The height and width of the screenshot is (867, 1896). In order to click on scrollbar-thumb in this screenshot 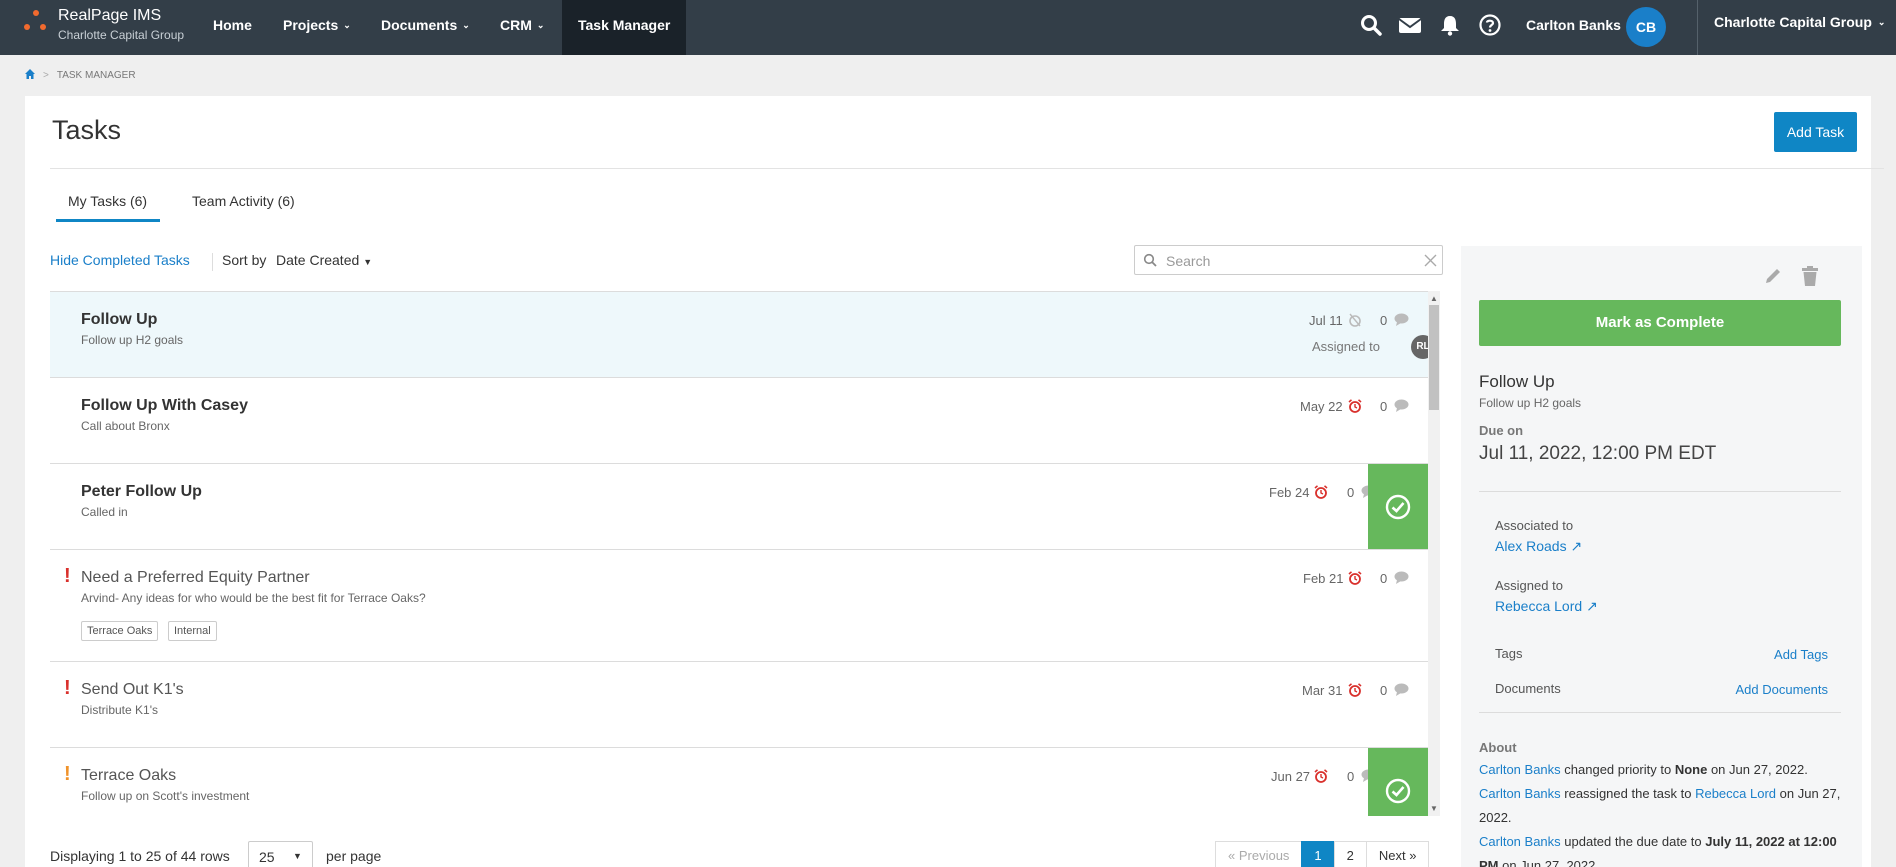, I will do `click(1434, 357)`.